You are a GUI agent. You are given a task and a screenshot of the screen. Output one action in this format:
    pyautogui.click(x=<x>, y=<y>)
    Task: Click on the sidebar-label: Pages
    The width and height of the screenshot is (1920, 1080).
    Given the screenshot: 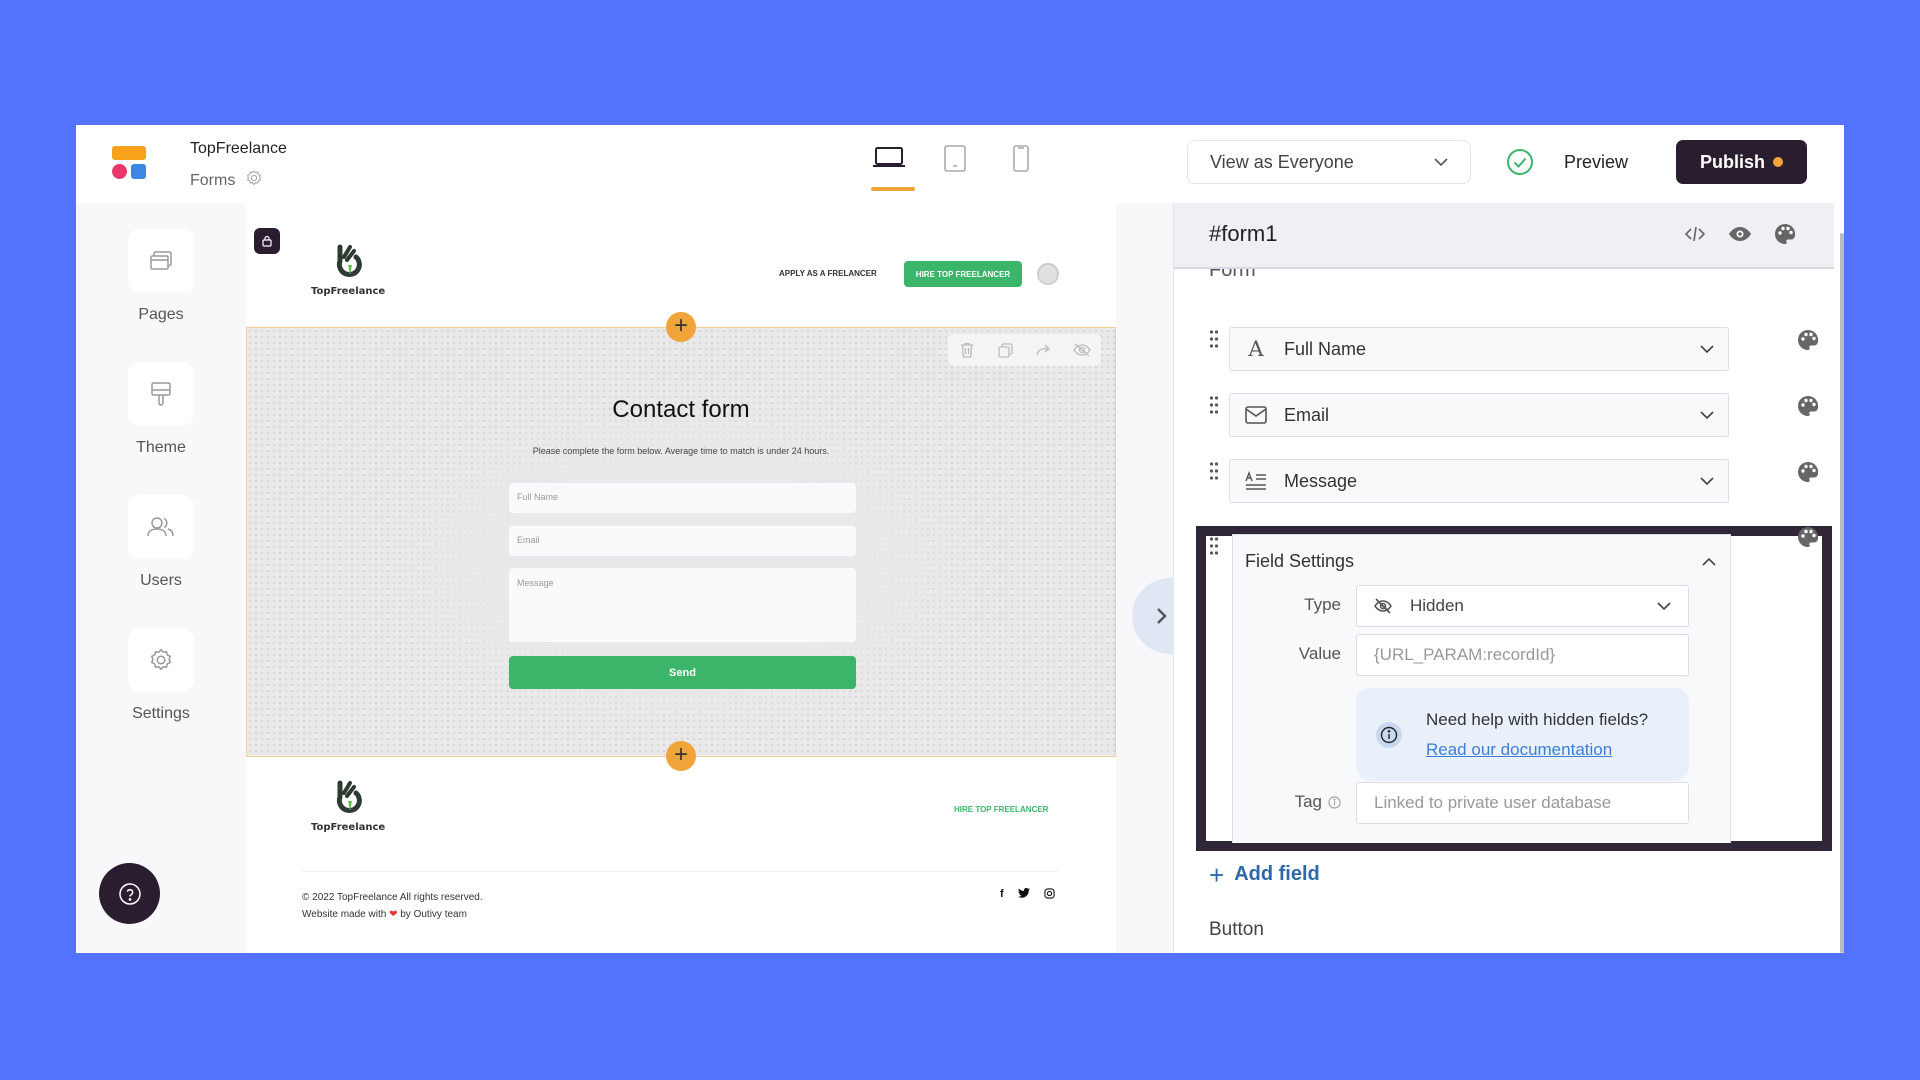 What is the action you would take?
    pyautogui.click(x=161, y=314)
    